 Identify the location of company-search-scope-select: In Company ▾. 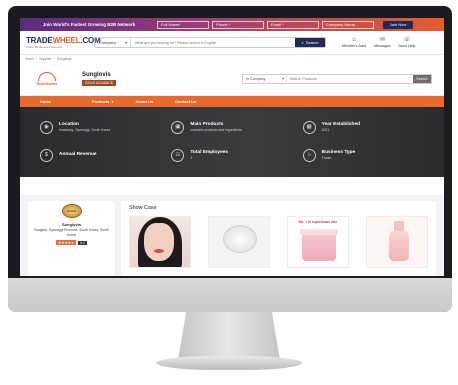
(265, 79).